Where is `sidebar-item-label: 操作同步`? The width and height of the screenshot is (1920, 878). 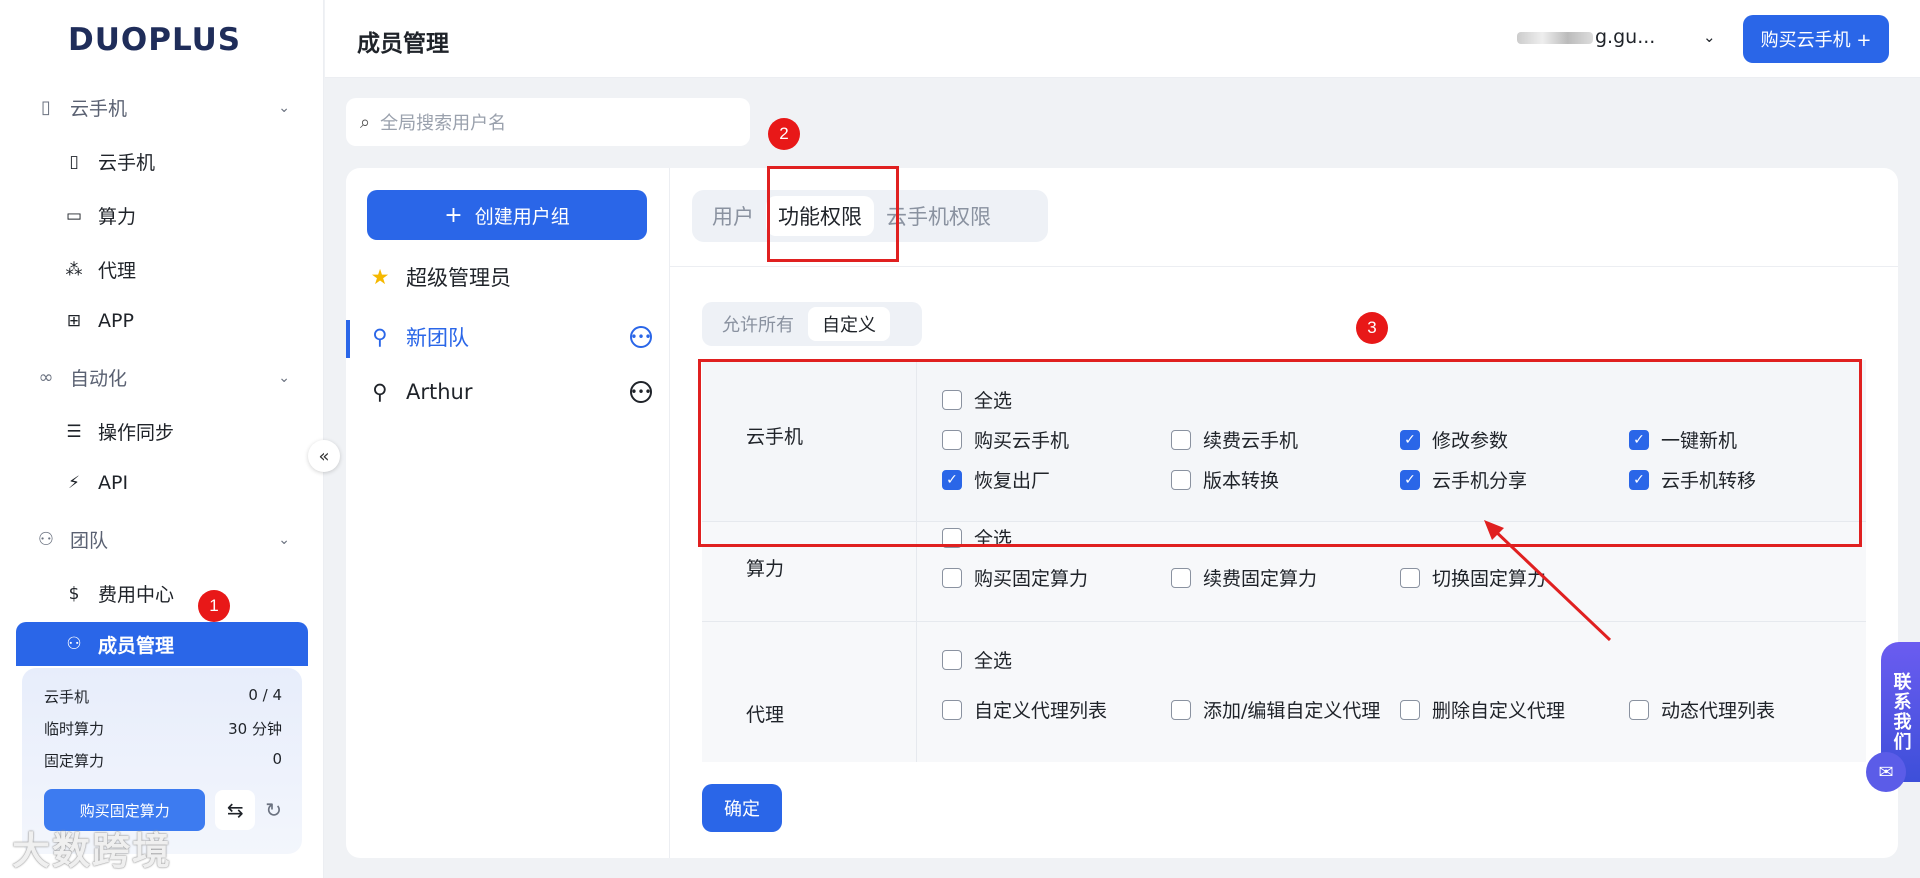
sidebar-item-label: 操作同步 is located at coordinates (136, 433).